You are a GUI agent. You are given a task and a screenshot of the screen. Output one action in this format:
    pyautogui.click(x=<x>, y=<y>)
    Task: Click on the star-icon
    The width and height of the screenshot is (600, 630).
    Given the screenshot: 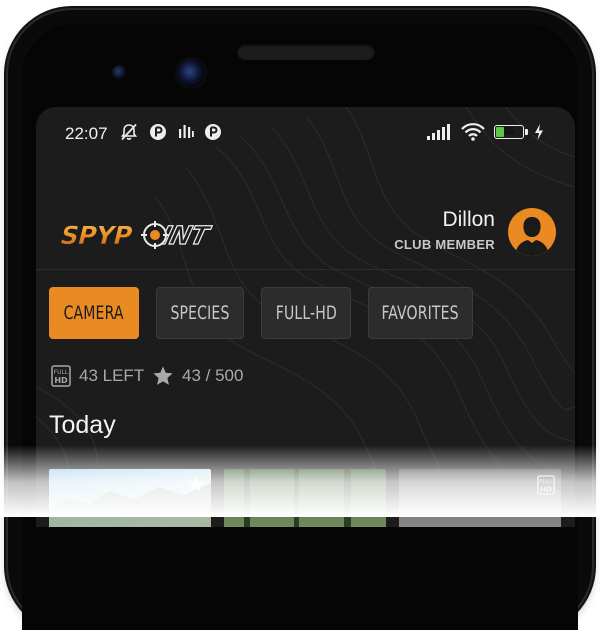 What is the action you would take?
    pyautogui.click(x=163, y=375)
    